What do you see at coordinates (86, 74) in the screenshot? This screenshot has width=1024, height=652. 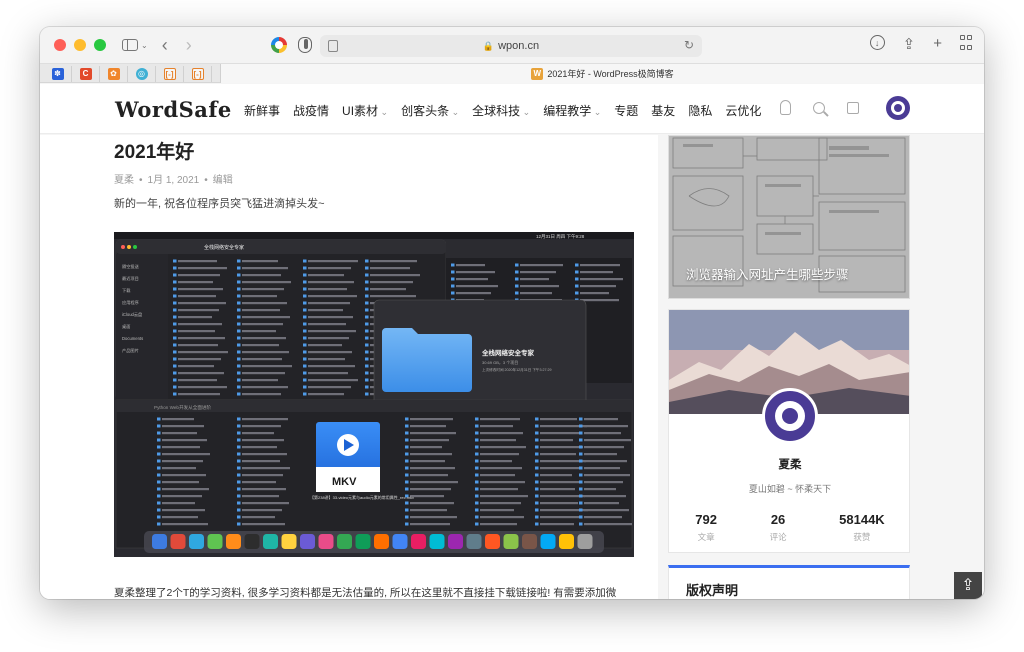 I see `favorite-c-icon: C` at bounding box center [86, 74].